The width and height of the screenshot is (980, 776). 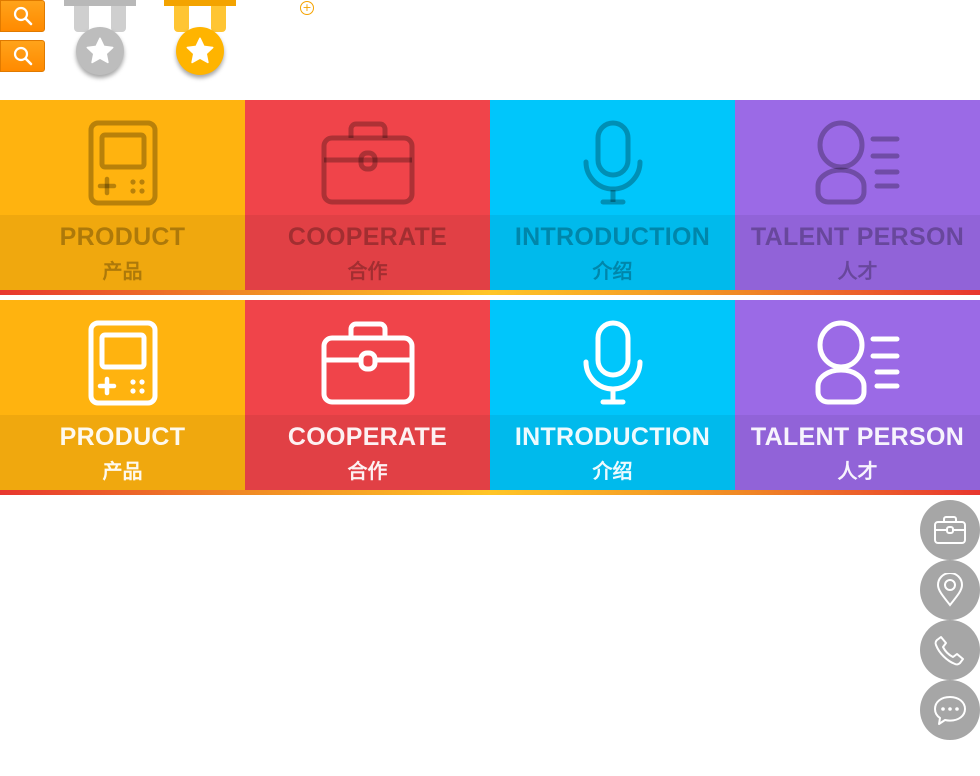 I want to click on medal-gray, so click(x=101, y=40).